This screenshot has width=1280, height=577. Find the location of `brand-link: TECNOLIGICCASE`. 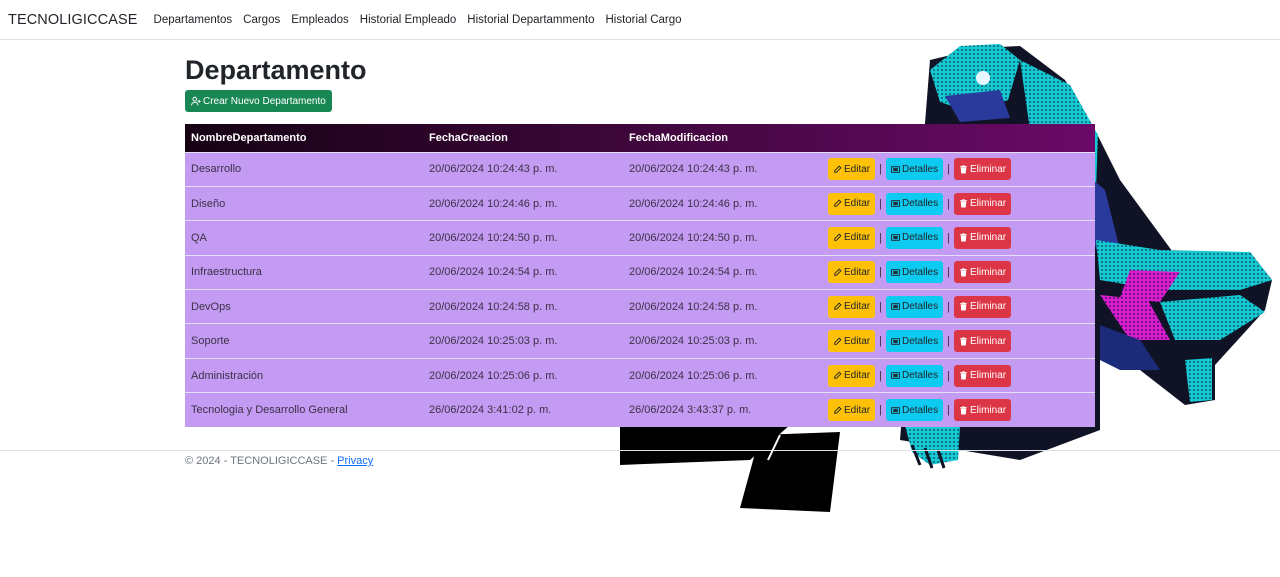

brand-link: TECNOLIGICCASE is located at coordinates (73, 20).